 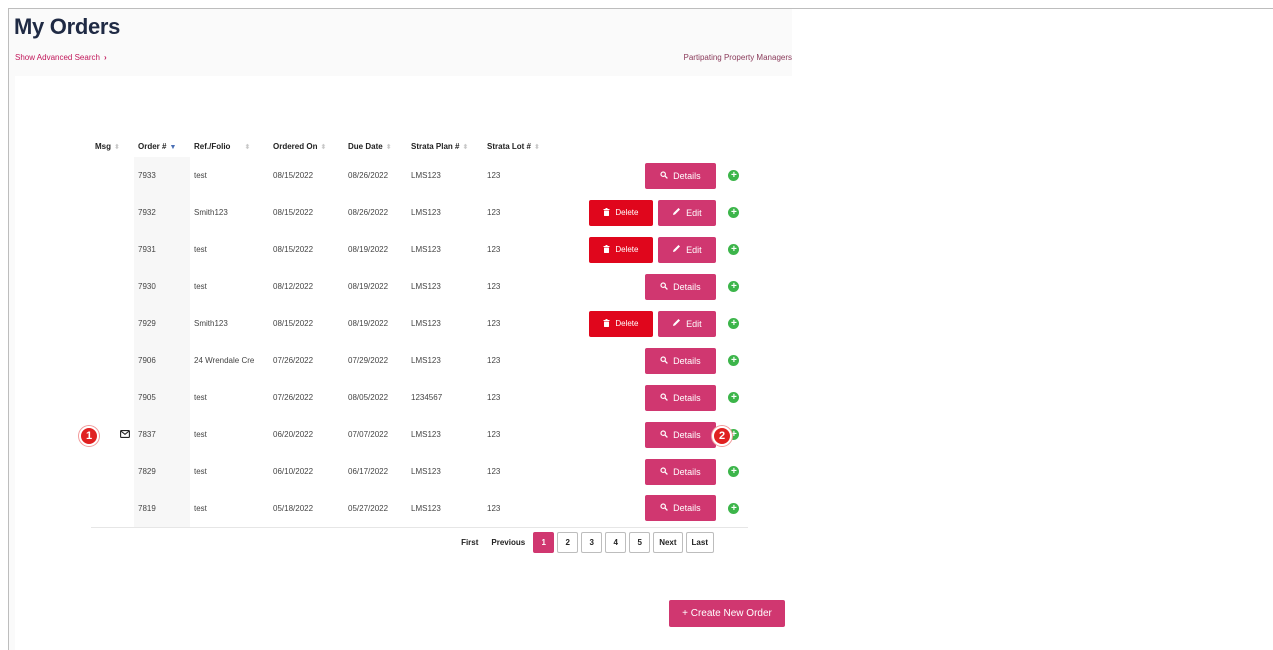 I want to click on chevron-right-icon: ›, so click(x=105, y=57).